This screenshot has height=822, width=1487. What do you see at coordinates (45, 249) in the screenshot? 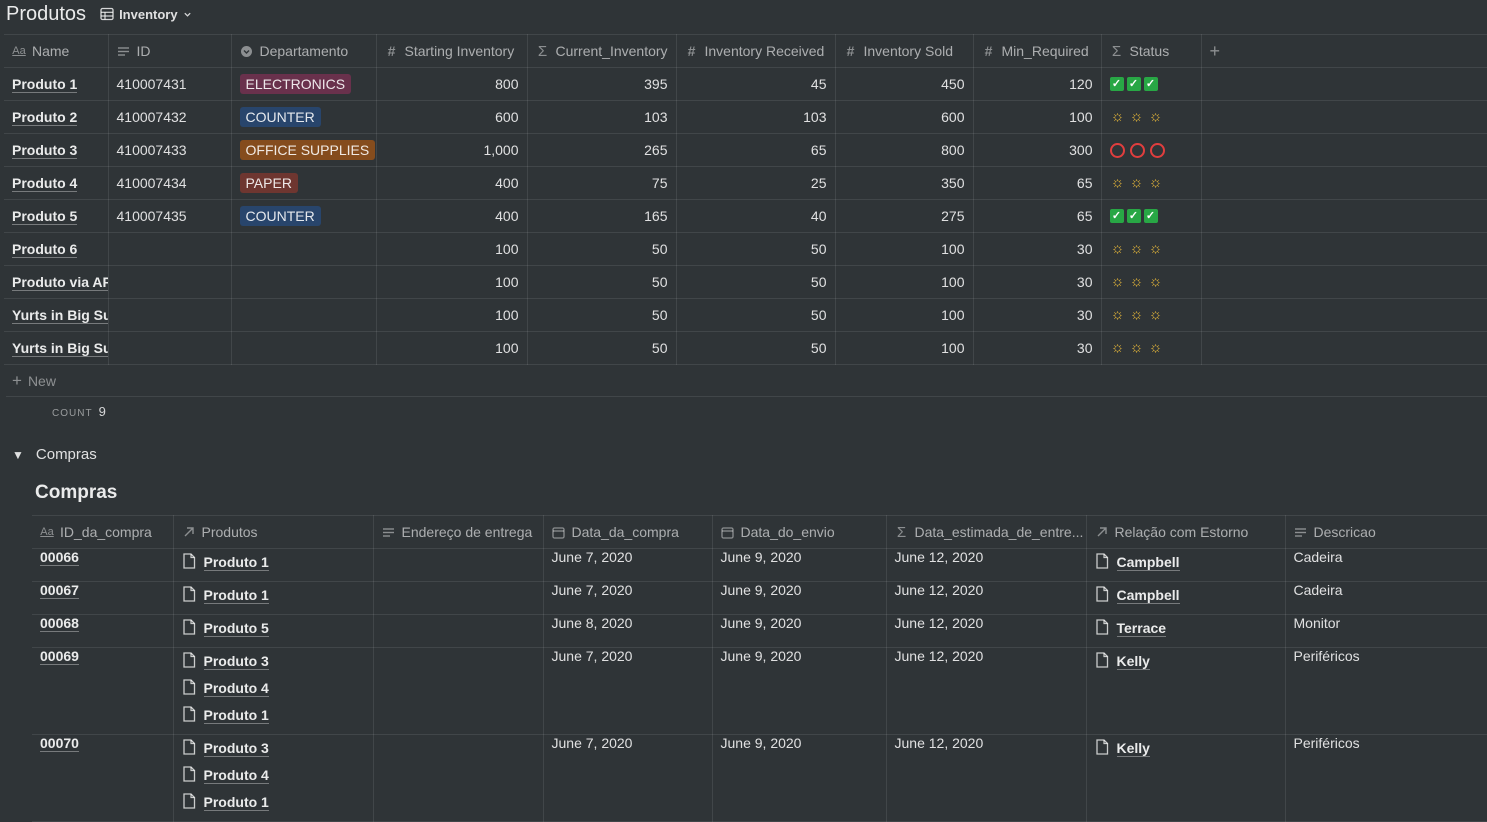
I see `row-name: Produto 6` at bounding box center [45, 249].